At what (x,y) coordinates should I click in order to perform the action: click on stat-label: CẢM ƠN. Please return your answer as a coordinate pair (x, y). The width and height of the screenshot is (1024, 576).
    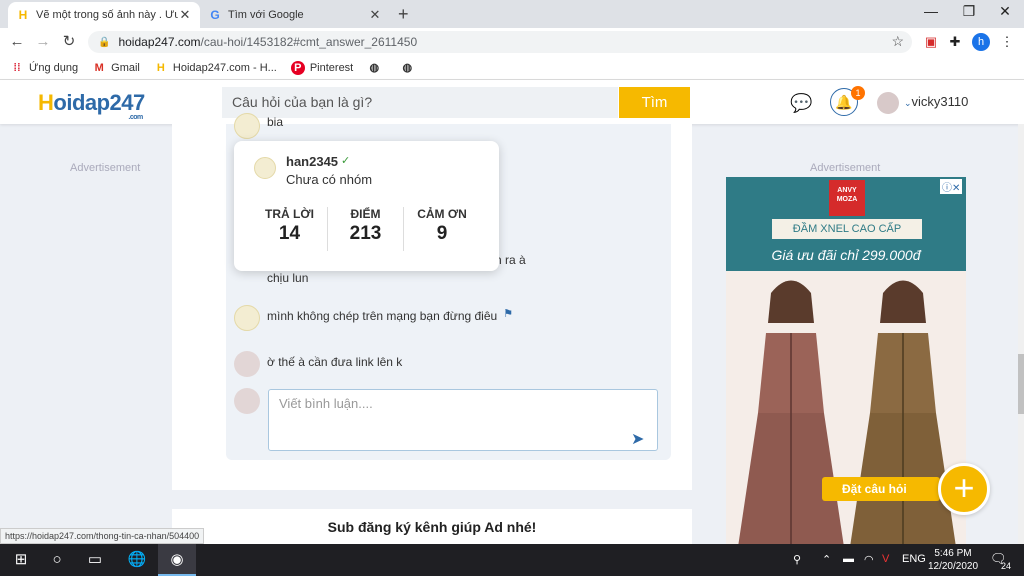
    Looking at the image, I should click on (442, 214).